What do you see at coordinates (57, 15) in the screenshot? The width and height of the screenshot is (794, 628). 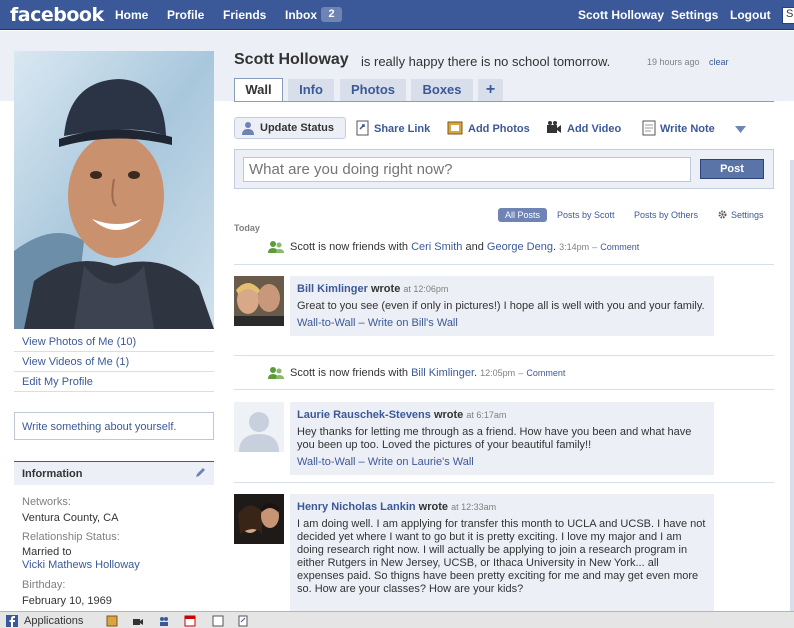 I see `facebook-logo: facebook` at bounding box center [57, 15].